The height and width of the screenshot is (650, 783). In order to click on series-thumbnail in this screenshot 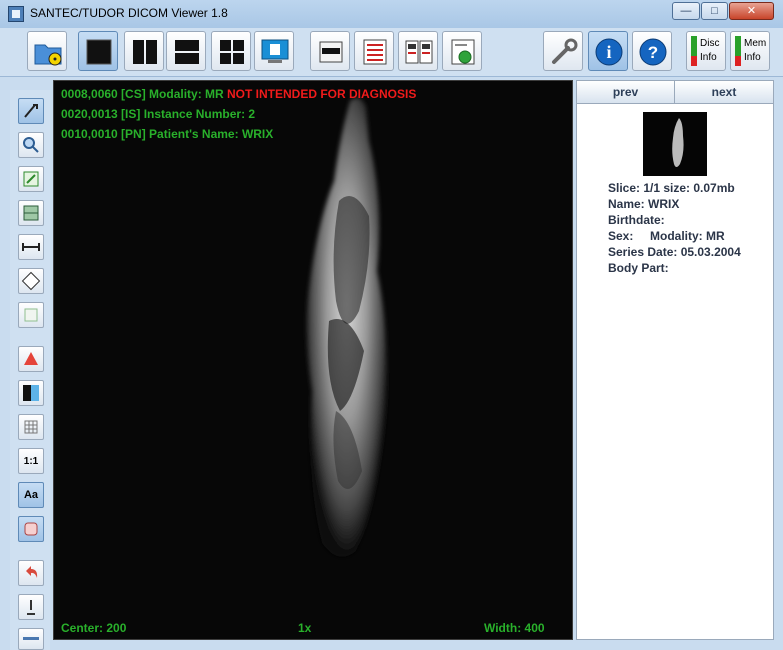, I will do `click(675, 144)`.